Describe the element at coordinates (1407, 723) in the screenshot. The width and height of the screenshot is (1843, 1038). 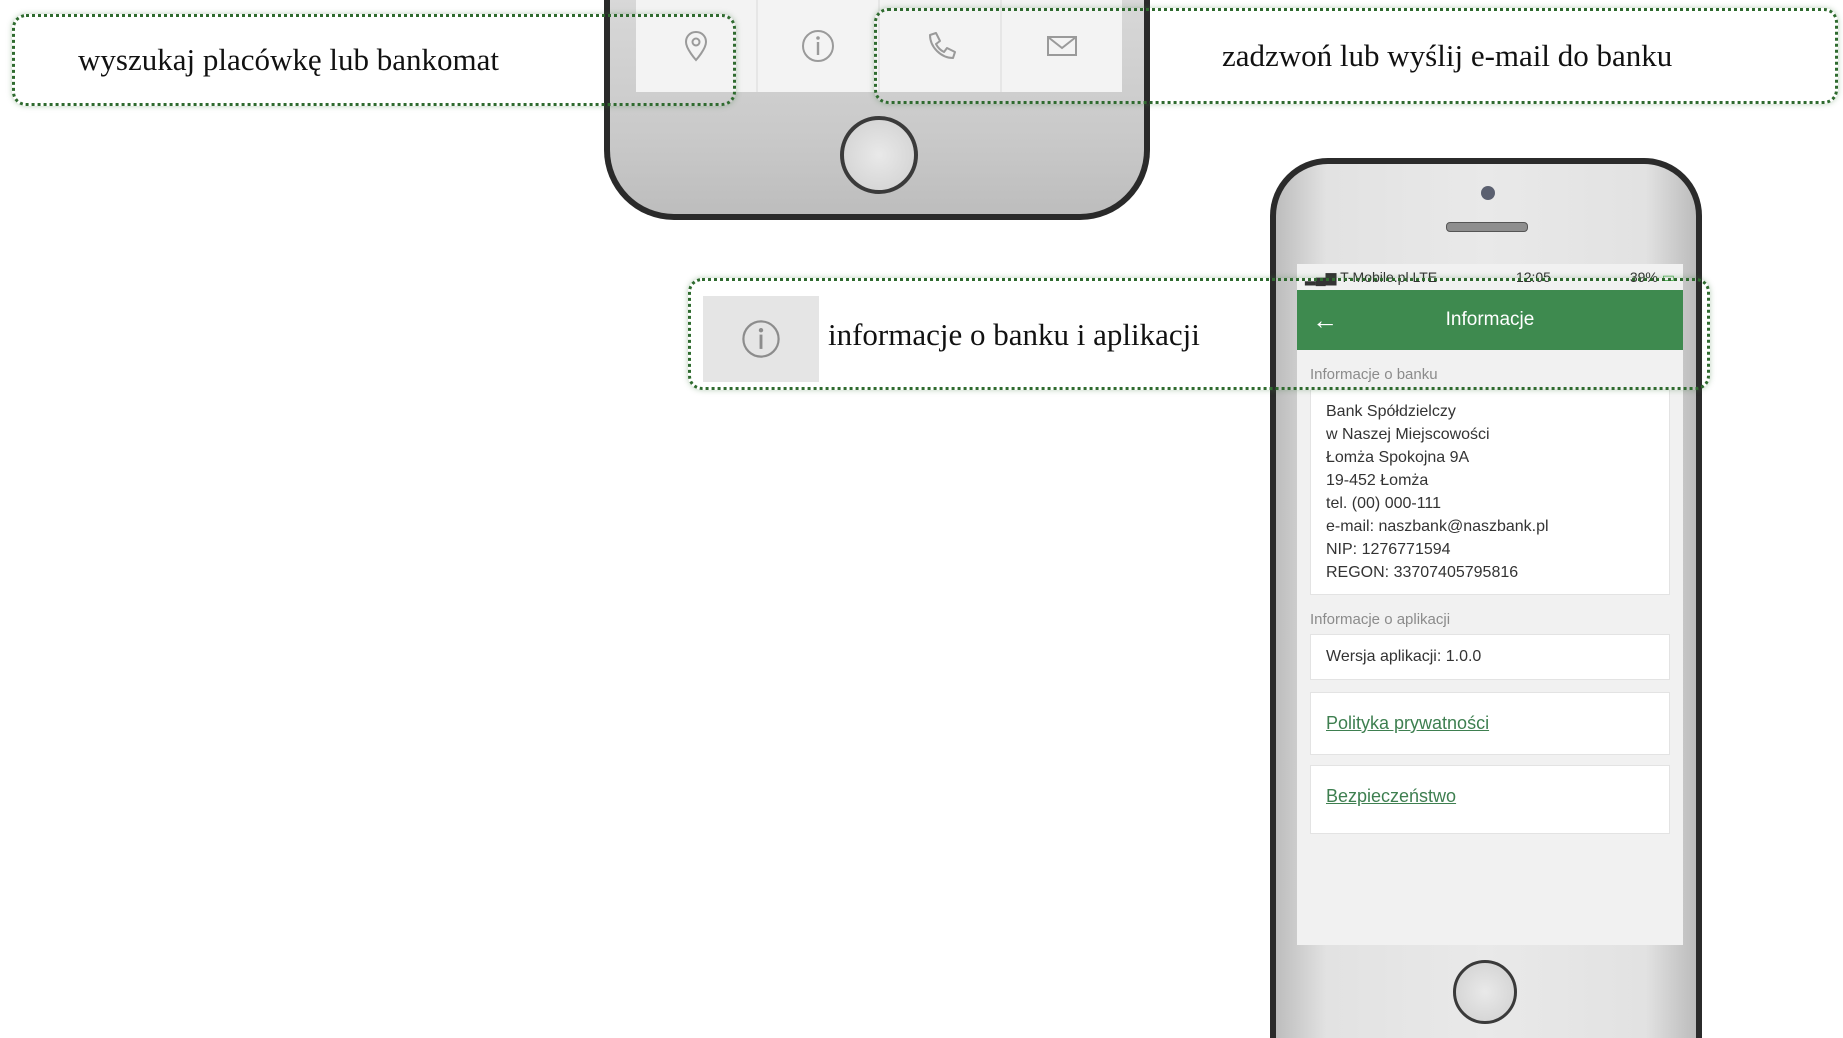
I see `privacy-policy-link: Polityka prywatności` at that location.